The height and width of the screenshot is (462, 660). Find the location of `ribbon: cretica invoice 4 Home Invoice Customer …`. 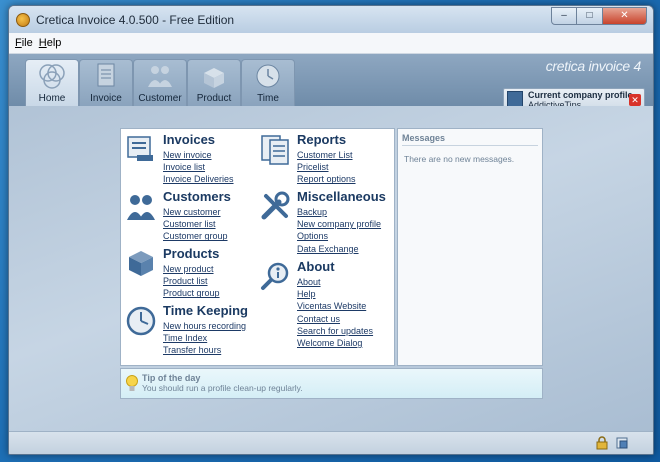

ribbon: cretica invoice 4 Home Invoice Customer … is located at coordinates (331, 83).